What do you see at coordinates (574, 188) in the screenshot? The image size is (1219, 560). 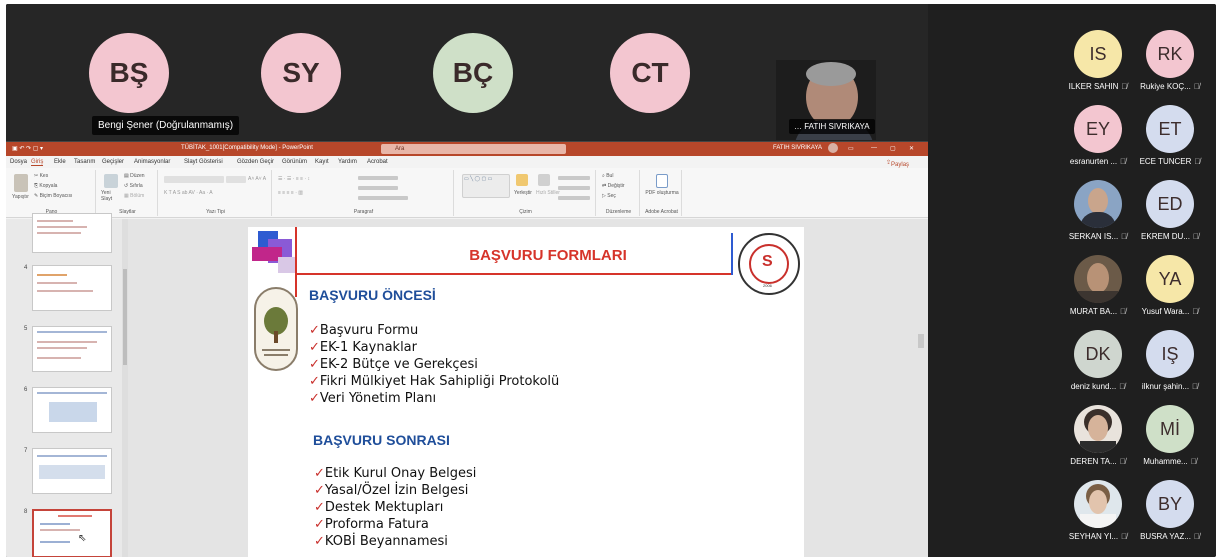 I see `shape-outline` at bounding box center [574, 188].